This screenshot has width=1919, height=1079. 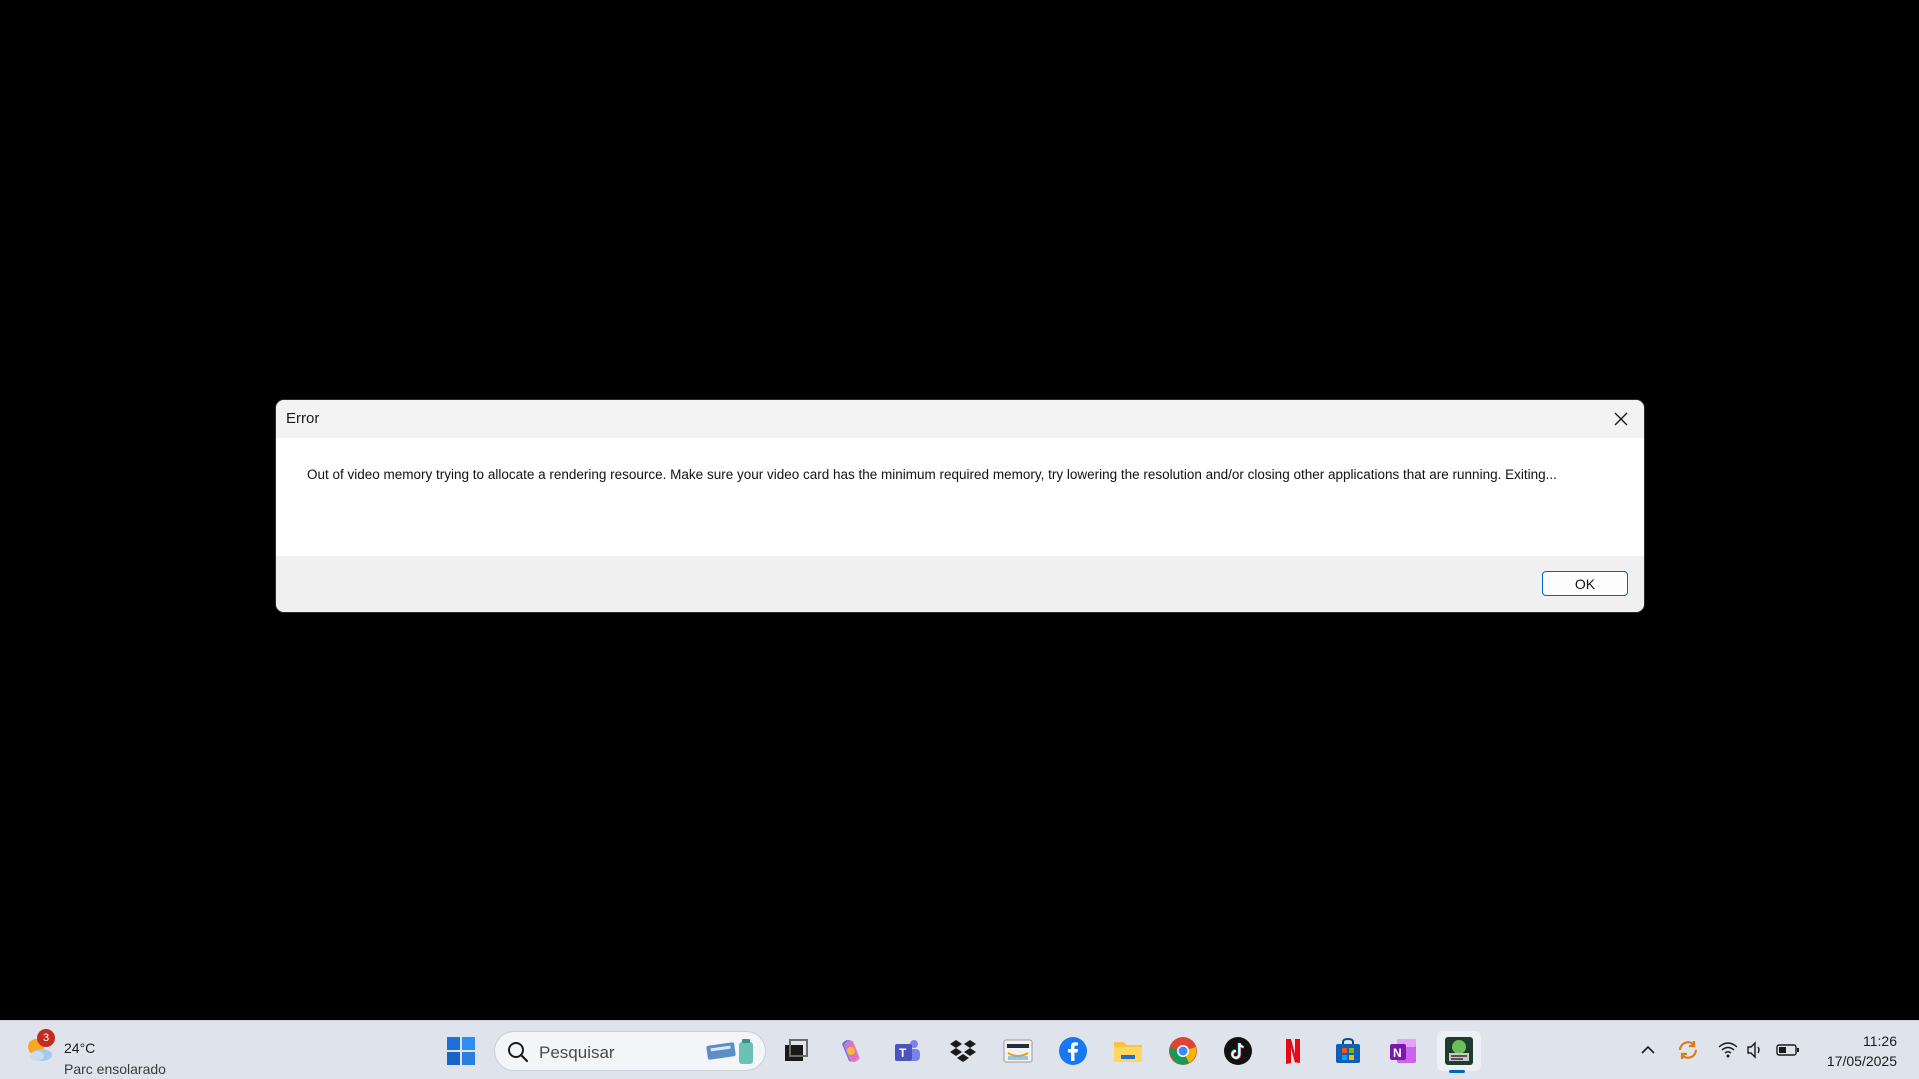 I want to click on weather-temperature: 24°C, so click(x=80, y=1048).